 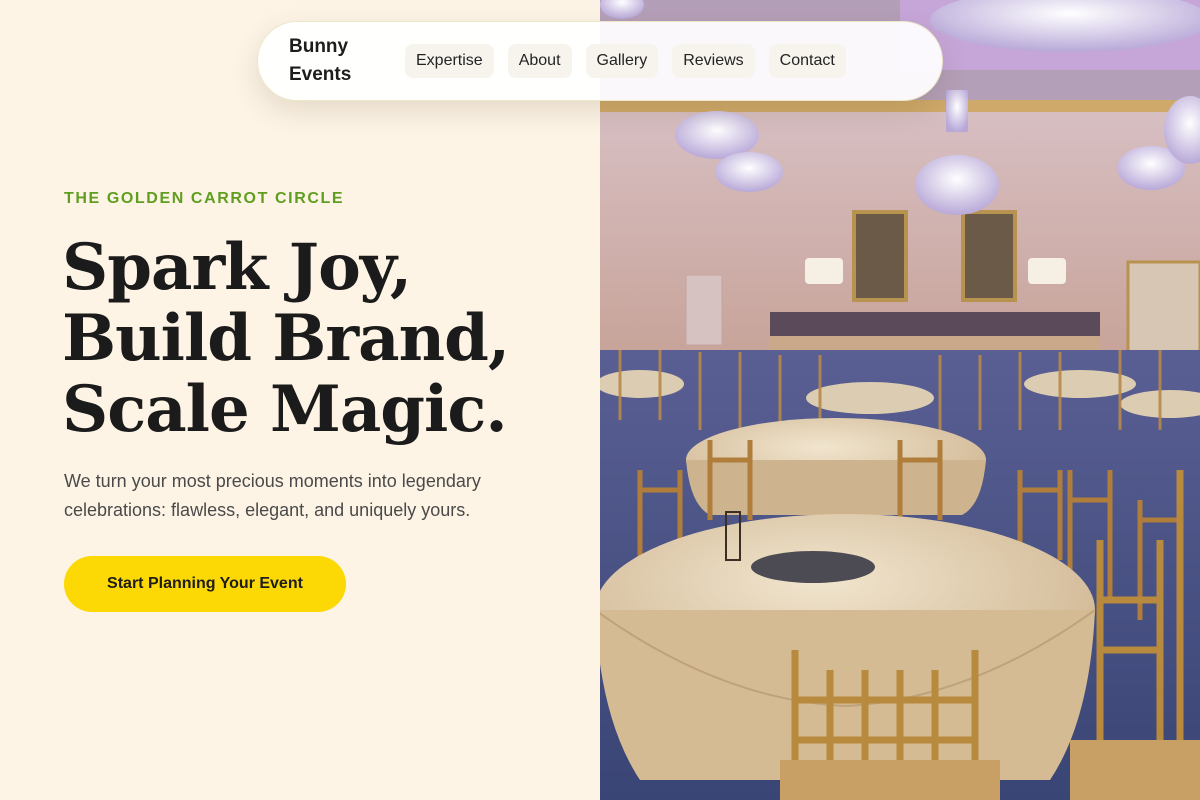 I want to click on nav-link-contact: Contact, so click(x=807, y=61).